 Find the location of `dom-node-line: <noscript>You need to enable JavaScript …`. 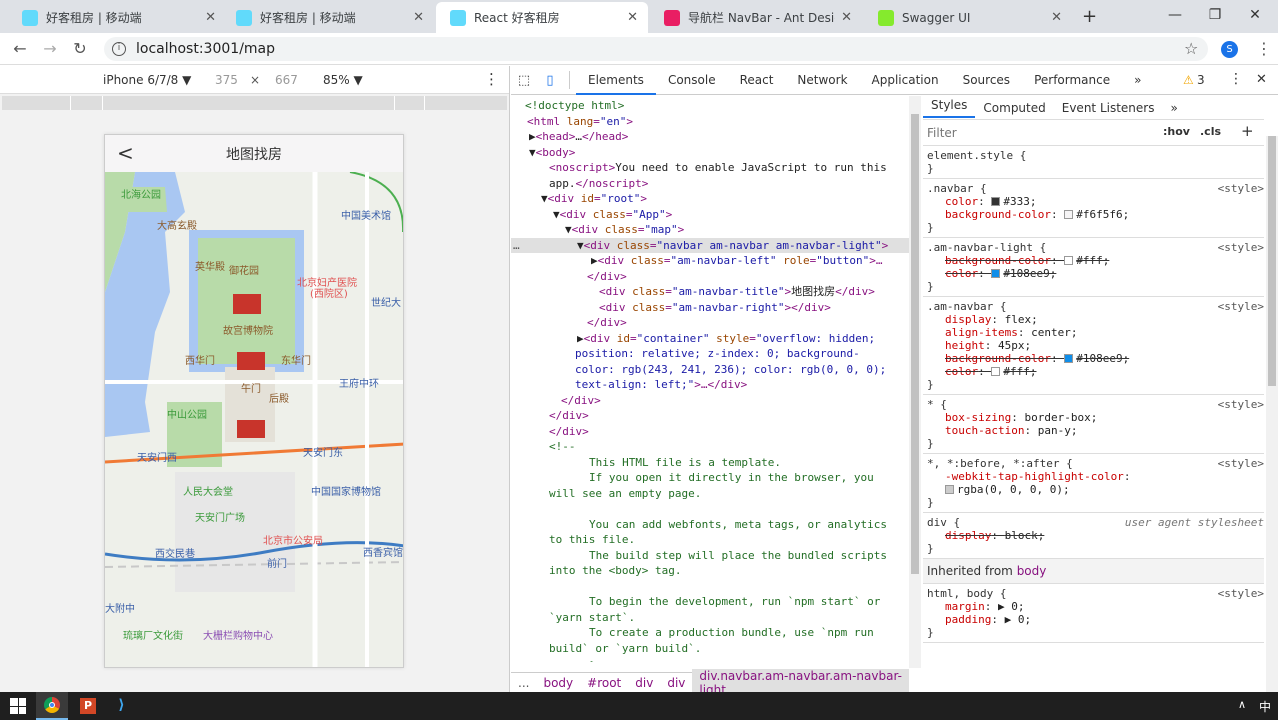

dom-node-line: <noscript>You need to enable JavaScript … is located at coordinates (718, 168).